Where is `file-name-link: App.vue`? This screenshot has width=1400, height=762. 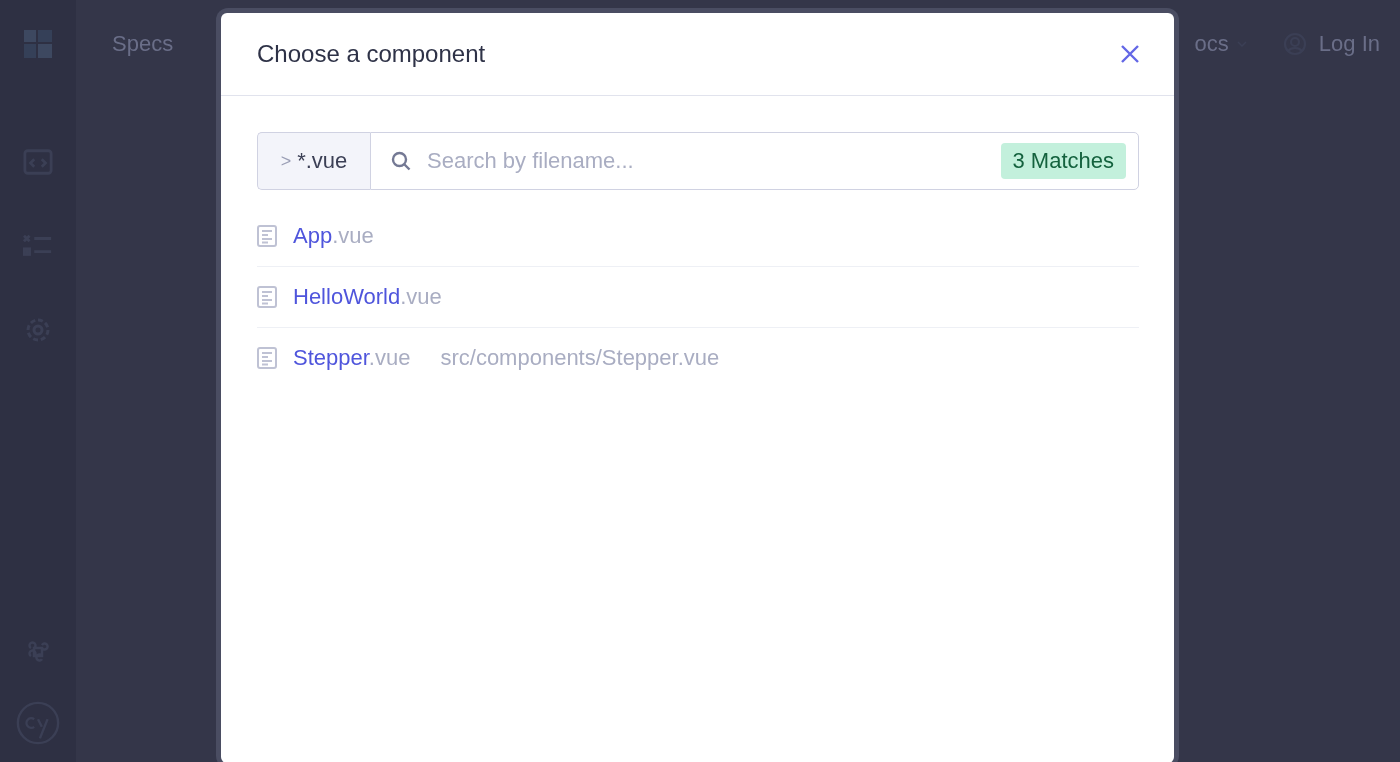 file-name-link: App.vue is located at coordinates (333, 236).